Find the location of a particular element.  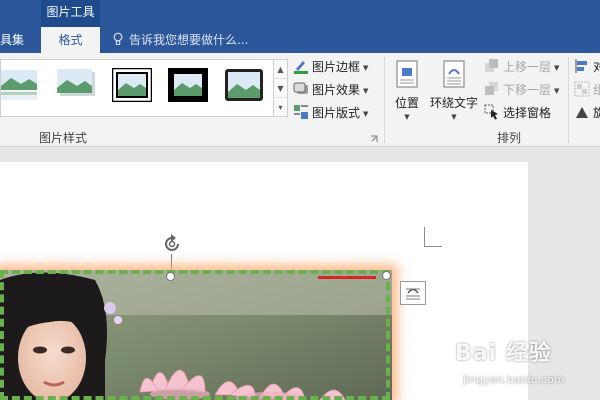

resize-handle-top-right is located at coordinates (386, 275).